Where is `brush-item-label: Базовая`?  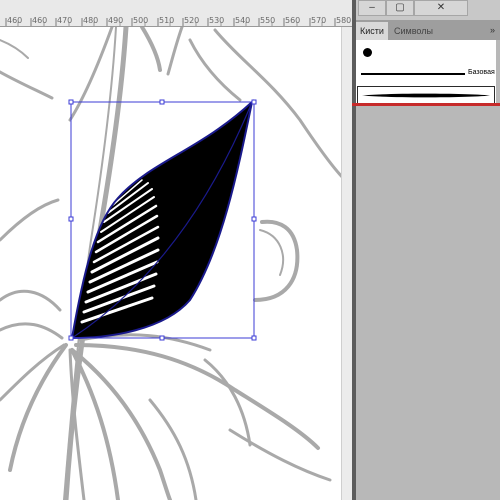
brush-item-label: Базовая is located at coordinates (481, 72).